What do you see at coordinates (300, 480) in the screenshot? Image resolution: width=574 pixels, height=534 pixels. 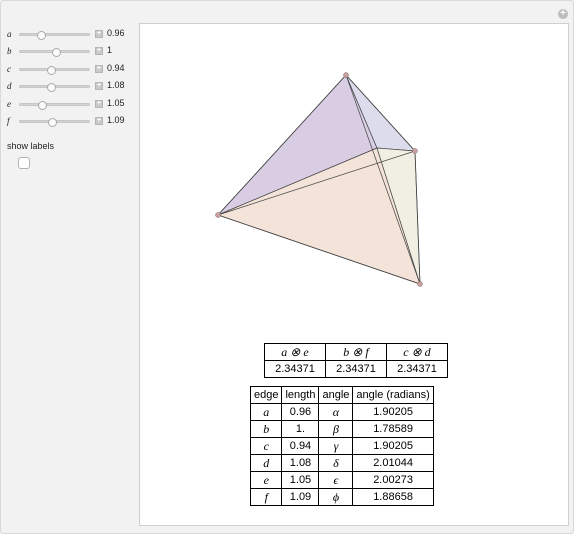 I see `table-cell: 1.05` at bounding box center [300, 480].